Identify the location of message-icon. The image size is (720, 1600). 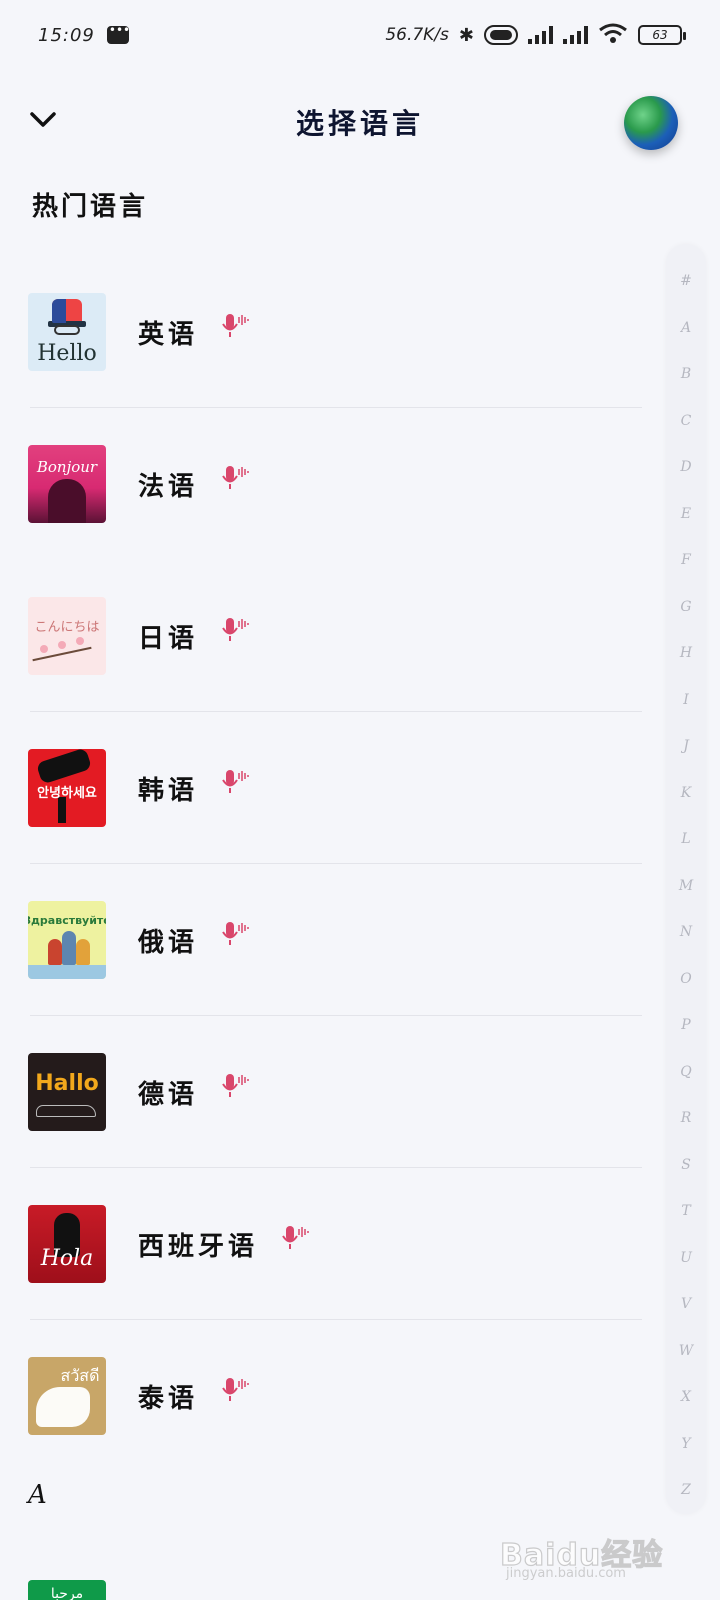
(118, 33).